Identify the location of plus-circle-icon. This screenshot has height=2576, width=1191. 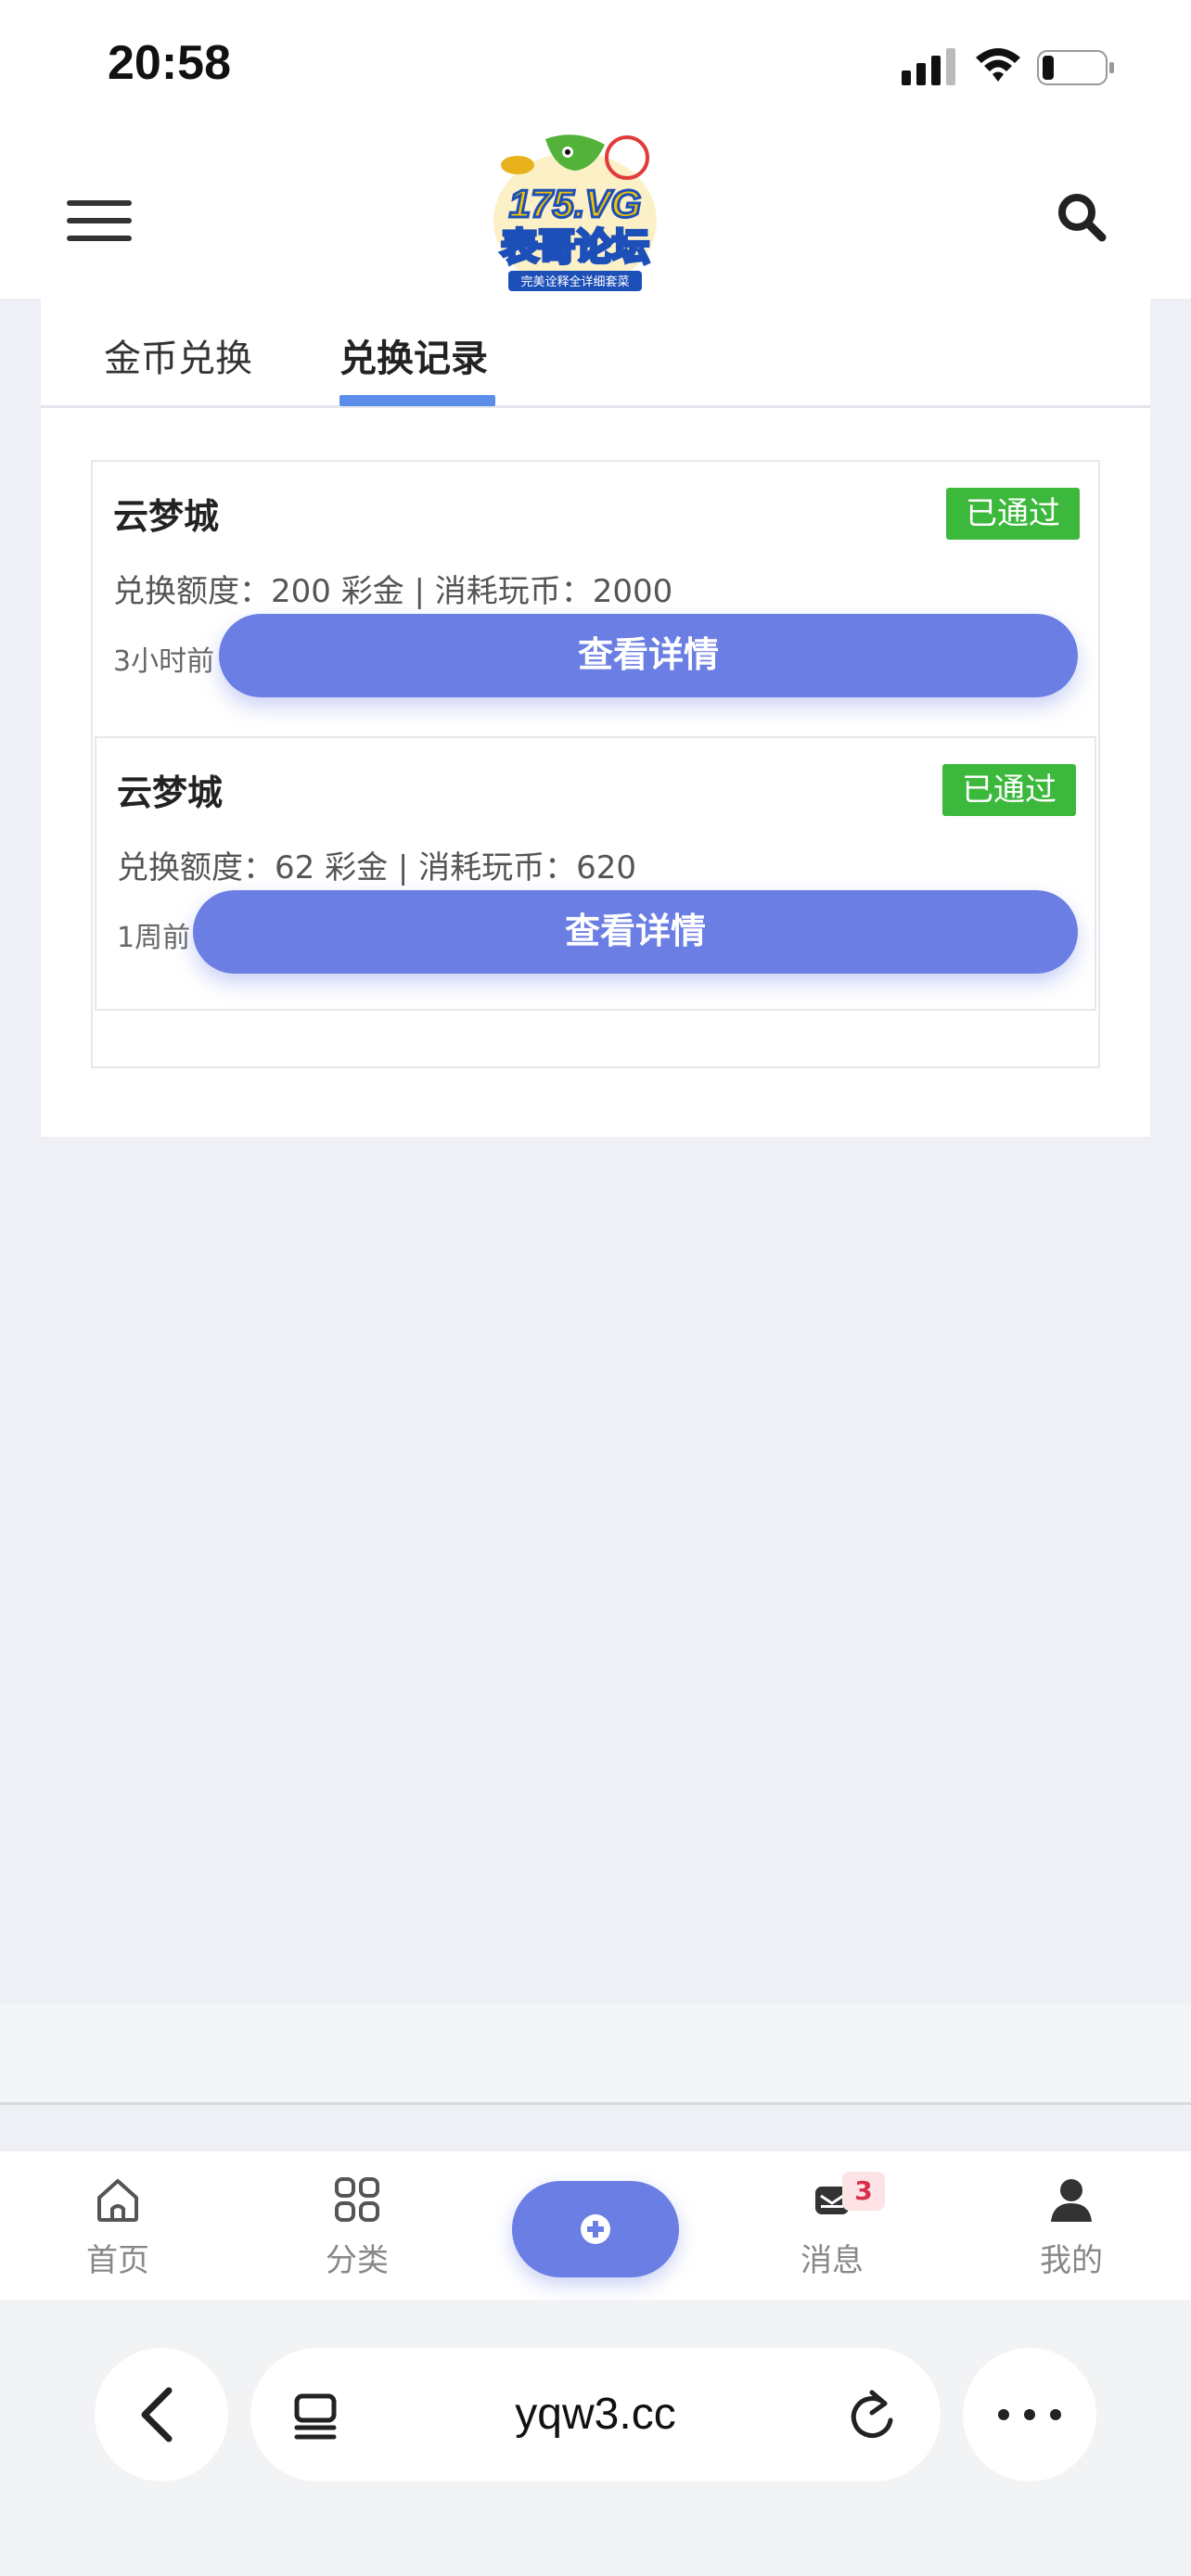
(595, 2229).